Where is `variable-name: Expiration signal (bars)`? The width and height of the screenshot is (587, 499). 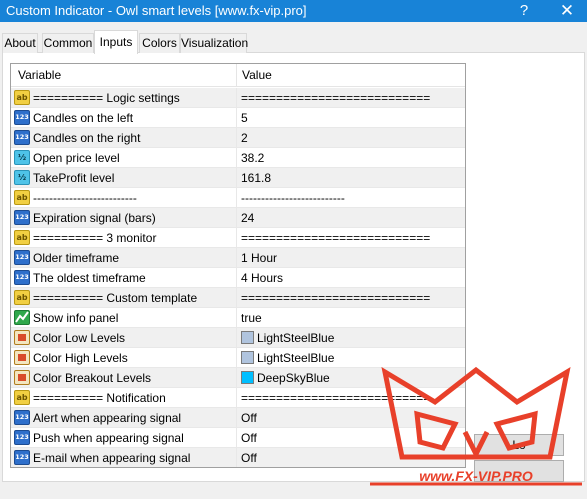
variable-name: Expiration signal (bars) is located at coordinates (94, 218).